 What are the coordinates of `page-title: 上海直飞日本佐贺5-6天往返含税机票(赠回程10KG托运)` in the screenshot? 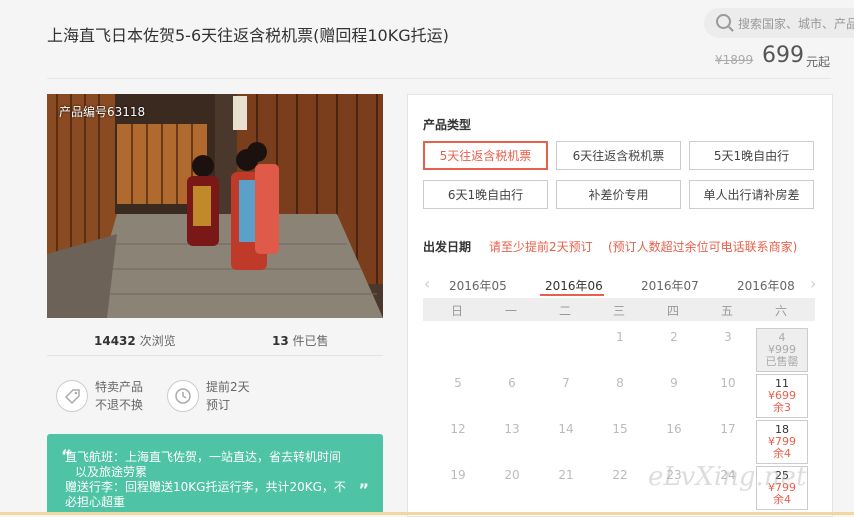 It's located at (248, 35).